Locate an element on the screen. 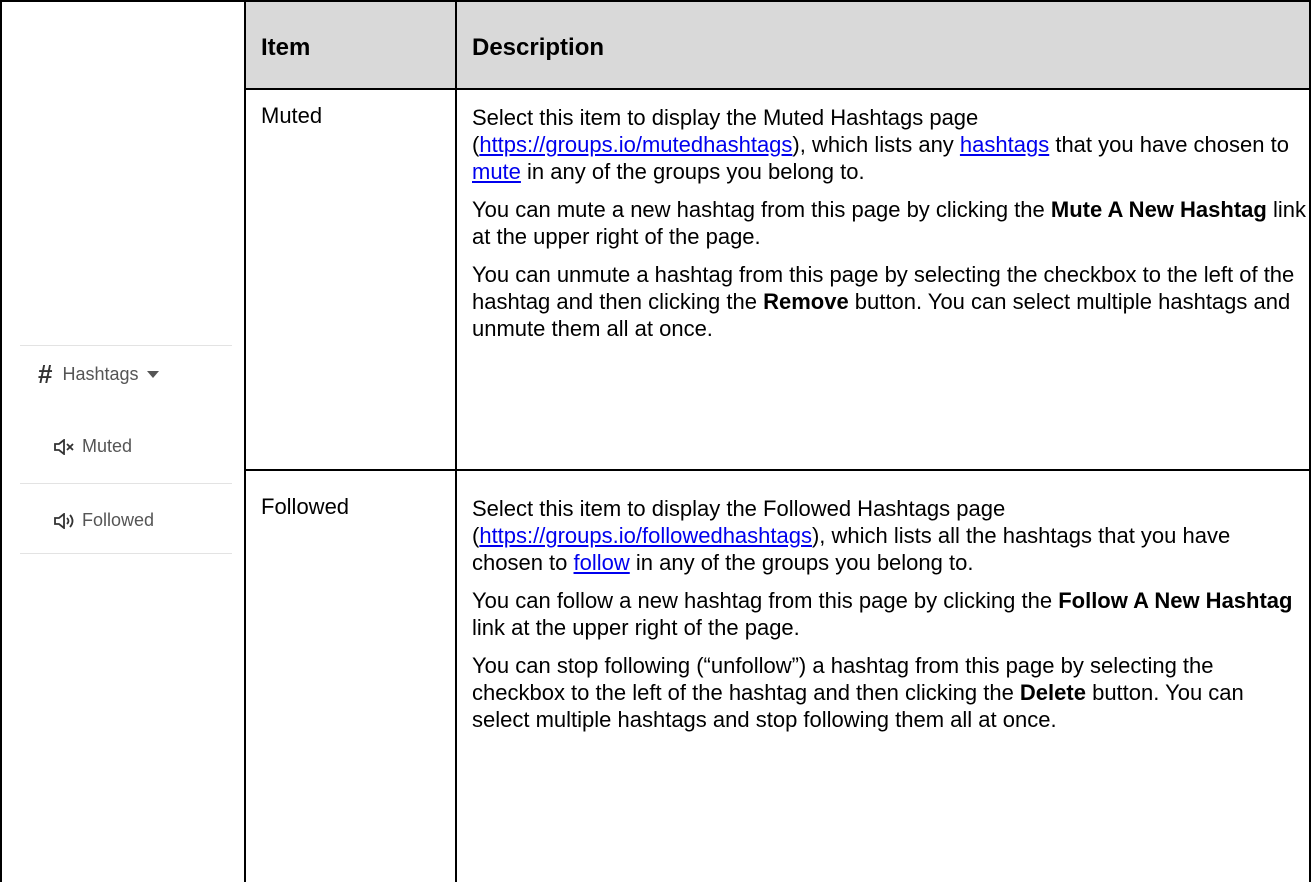  hashtags-link: hashtags is located at coordinates (1004, 144).